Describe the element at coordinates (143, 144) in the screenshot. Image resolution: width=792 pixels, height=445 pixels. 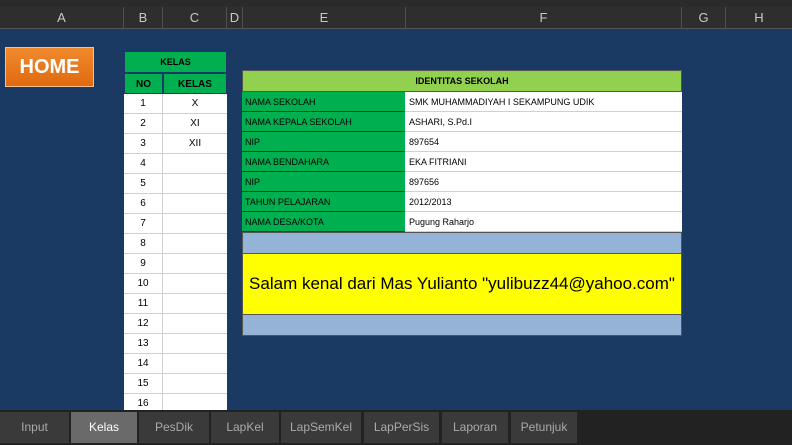
I see `kelas-row-no: 3` at that location.